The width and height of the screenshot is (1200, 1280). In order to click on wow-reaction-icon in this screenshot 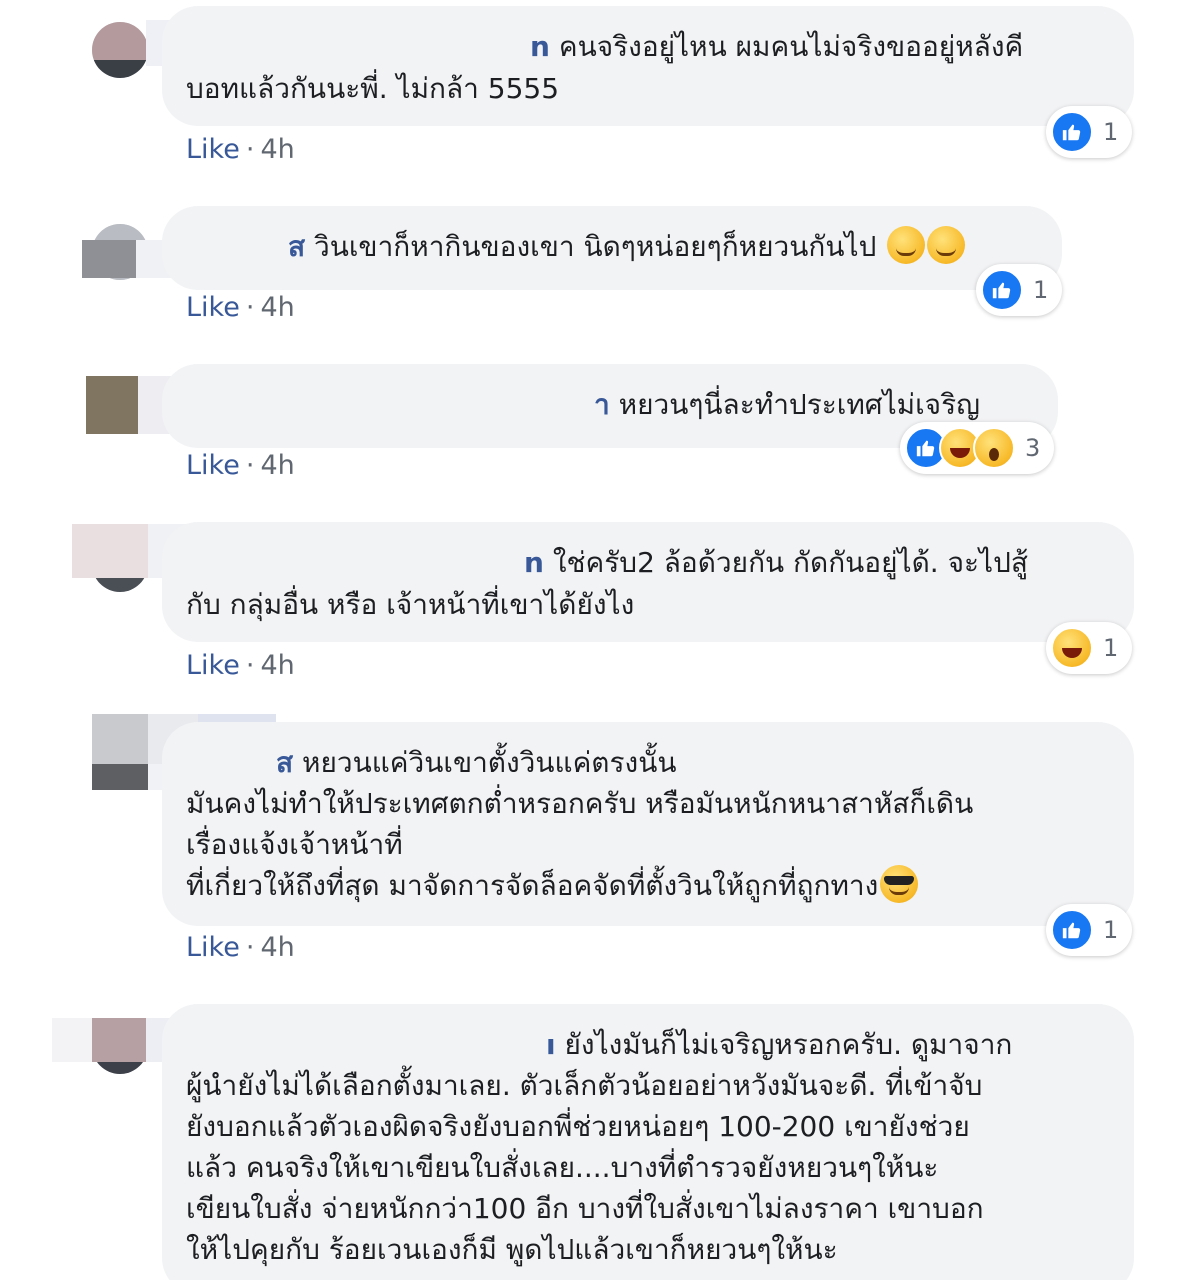, I will do `click(994, 448)`.